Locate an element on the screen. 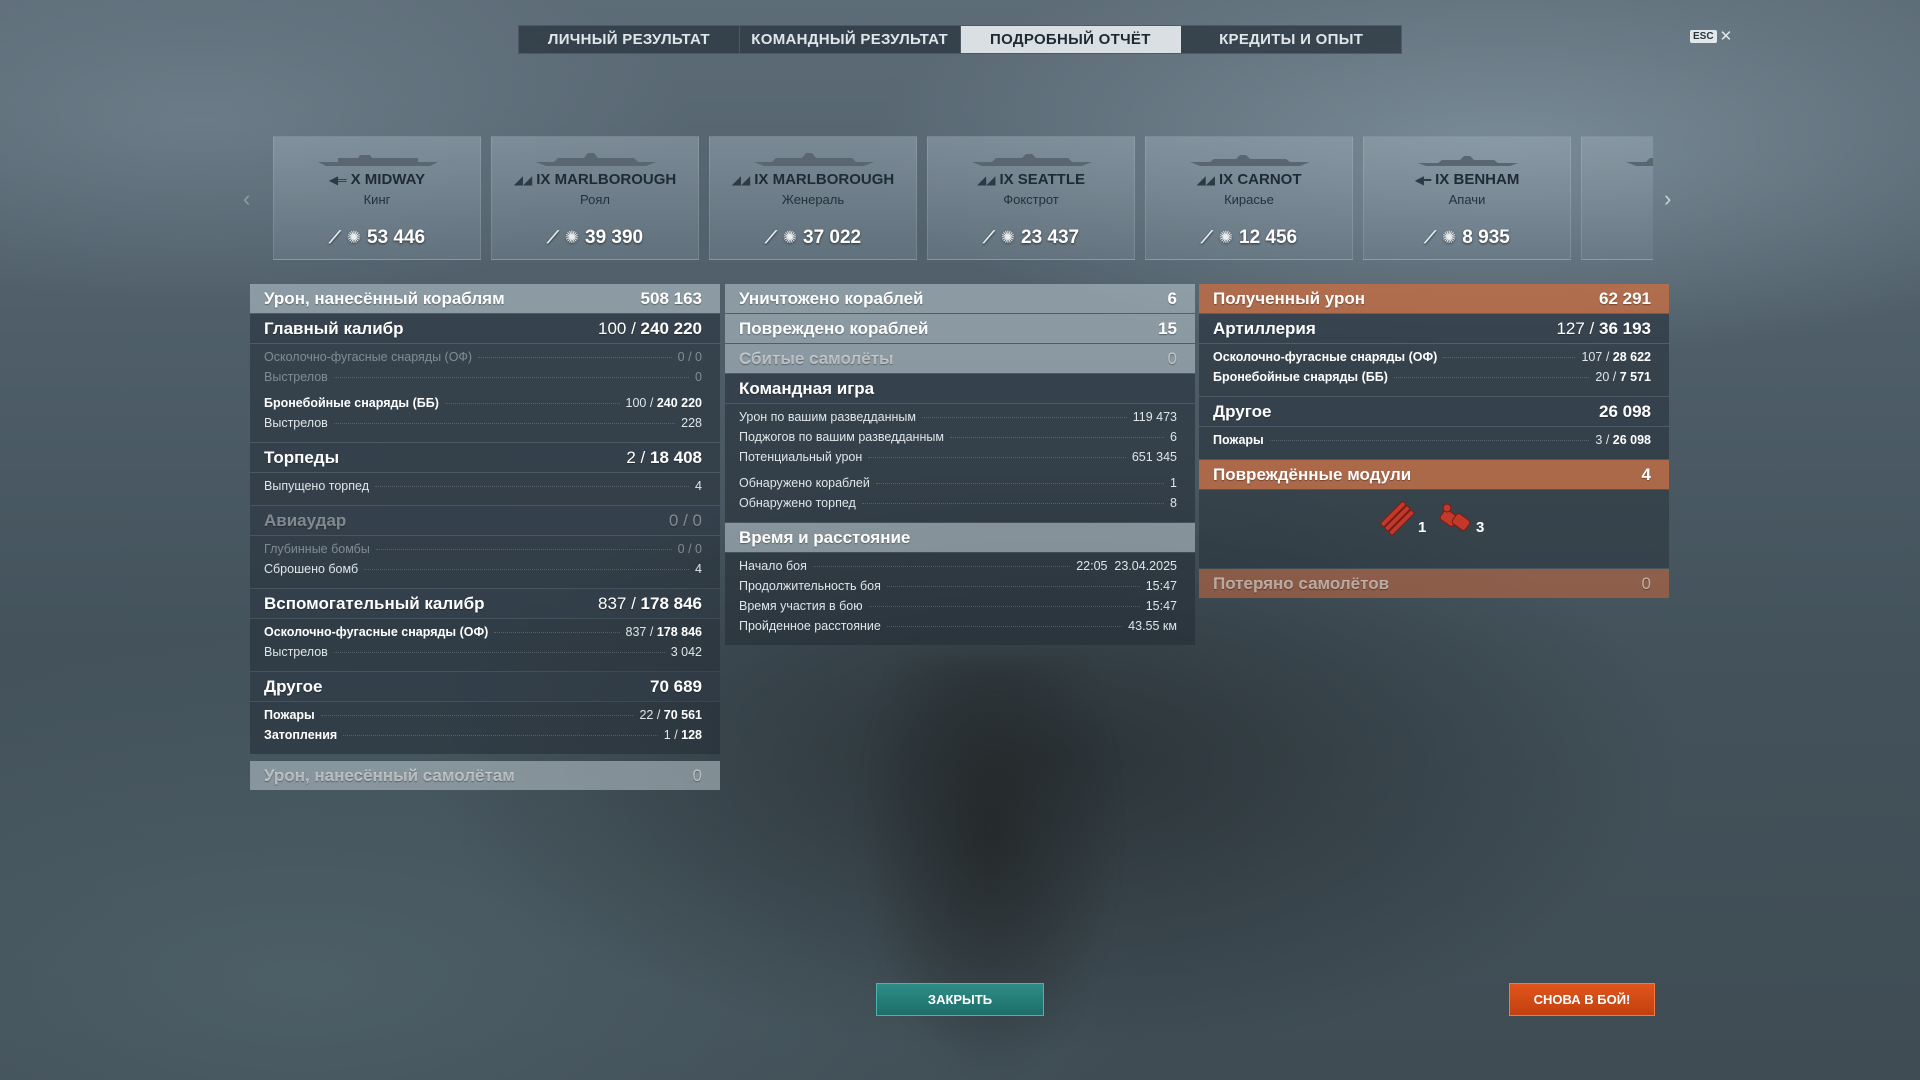 The width and height of the screenshot is (1920, 1080). module-item: 3 is located at coordinates (1459, 518).